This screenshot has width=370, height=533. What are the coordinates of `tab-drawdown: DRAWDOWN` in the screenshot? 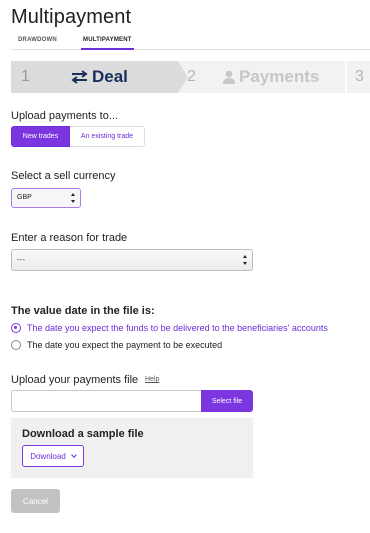 It's located at (37, 43).